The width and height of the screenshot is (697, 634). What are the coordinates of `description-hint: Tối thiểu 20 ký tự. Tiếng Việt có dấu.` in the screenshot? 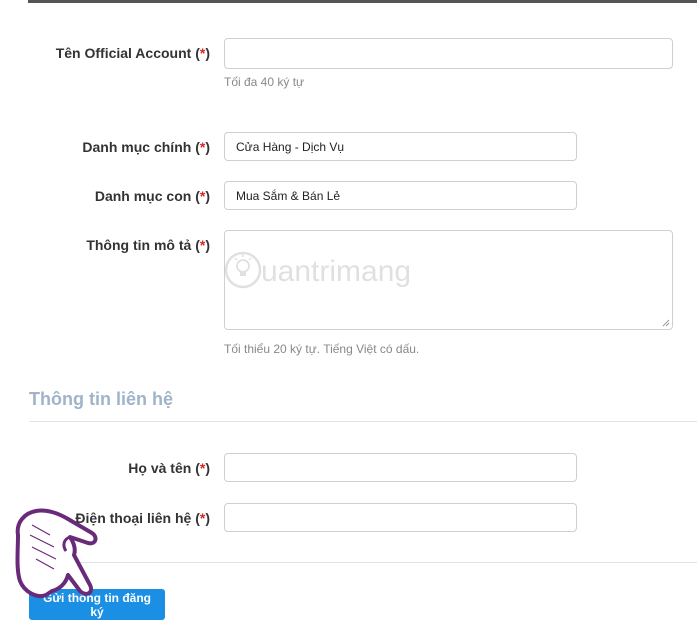 It's located at (322, 349).